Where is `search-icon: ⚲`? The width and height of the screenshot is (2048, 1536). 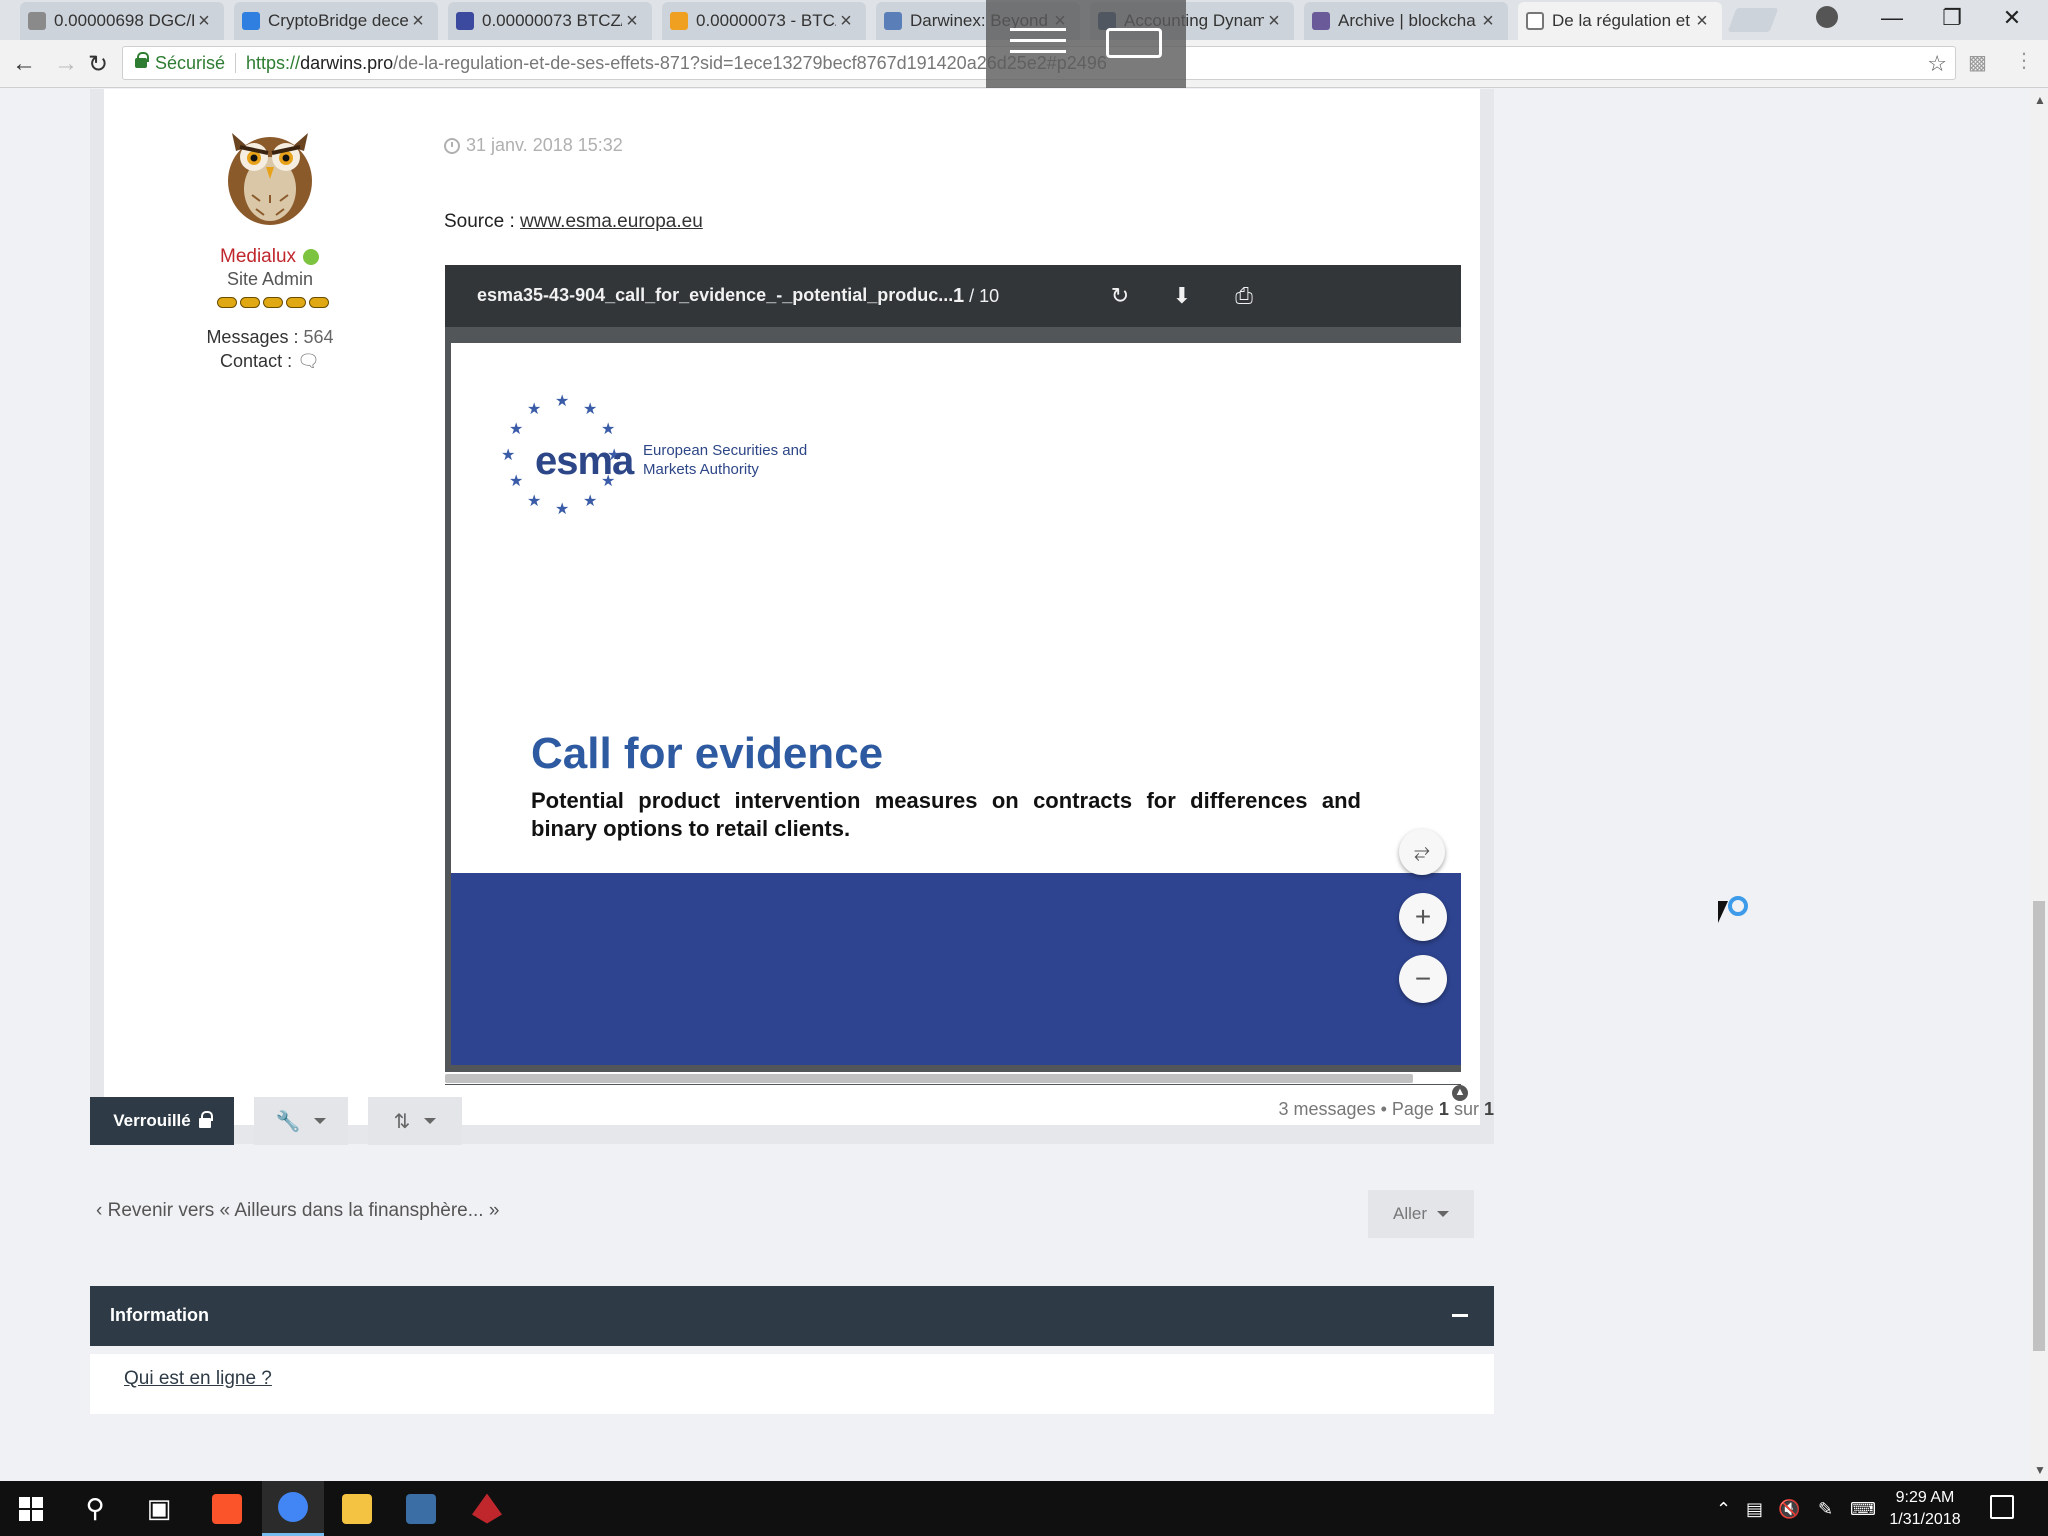 search-icon: ⚲ is located at coordinates (95, 1508).